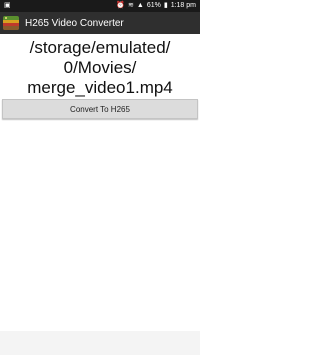 Image resolution: width=320 pixels, height=355 pixels. Describe the element at coordinates (183, 5) in the screenshot. I see `clock: 1:18 pm` at that location.